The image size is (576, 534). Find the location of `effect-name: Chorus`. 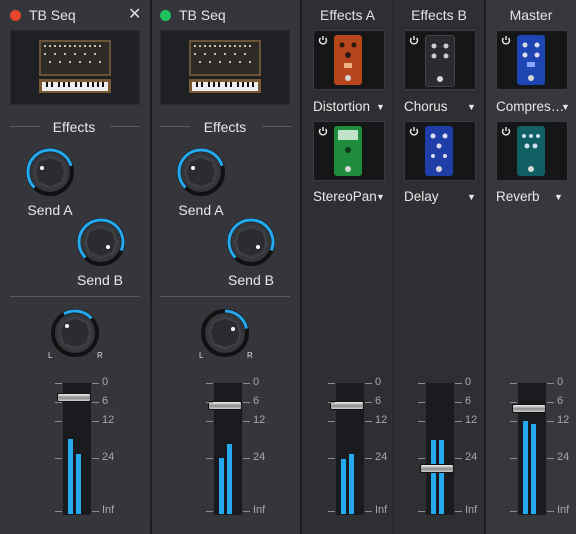

effect-name: Chorus is located at coordinates (426, 106).